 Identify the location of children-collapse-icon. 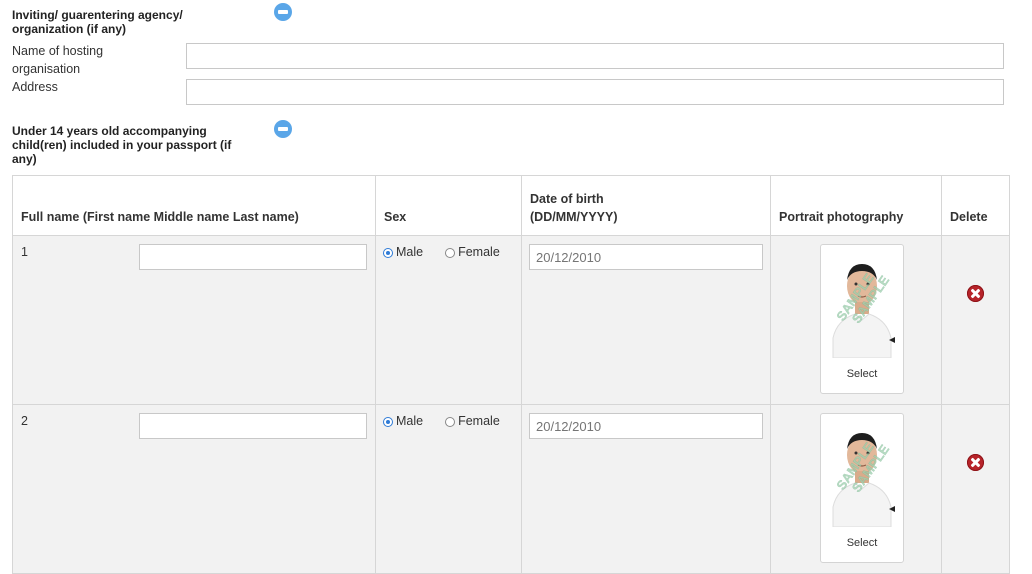
(283, 129).